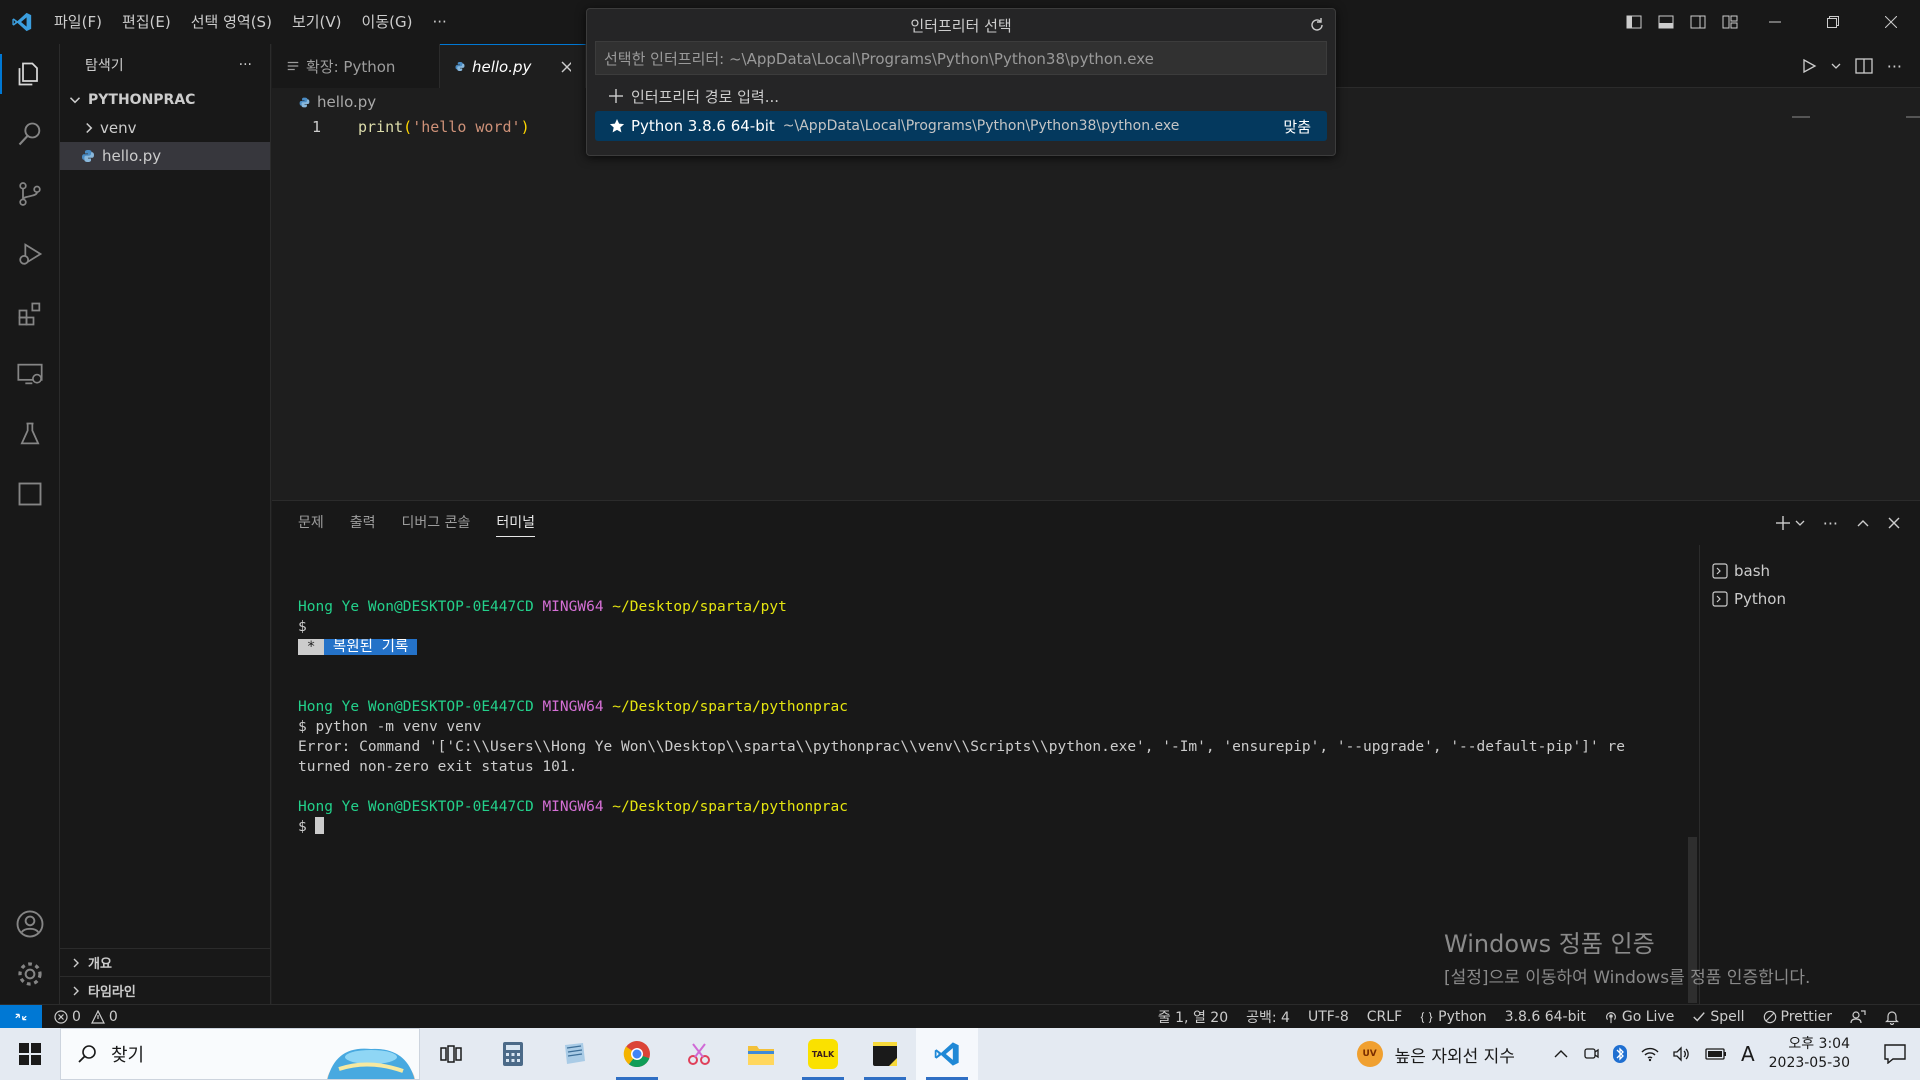 The height and width of the screenshot is (1080, 1920). I want to click on minimap, so click(1801, 117).